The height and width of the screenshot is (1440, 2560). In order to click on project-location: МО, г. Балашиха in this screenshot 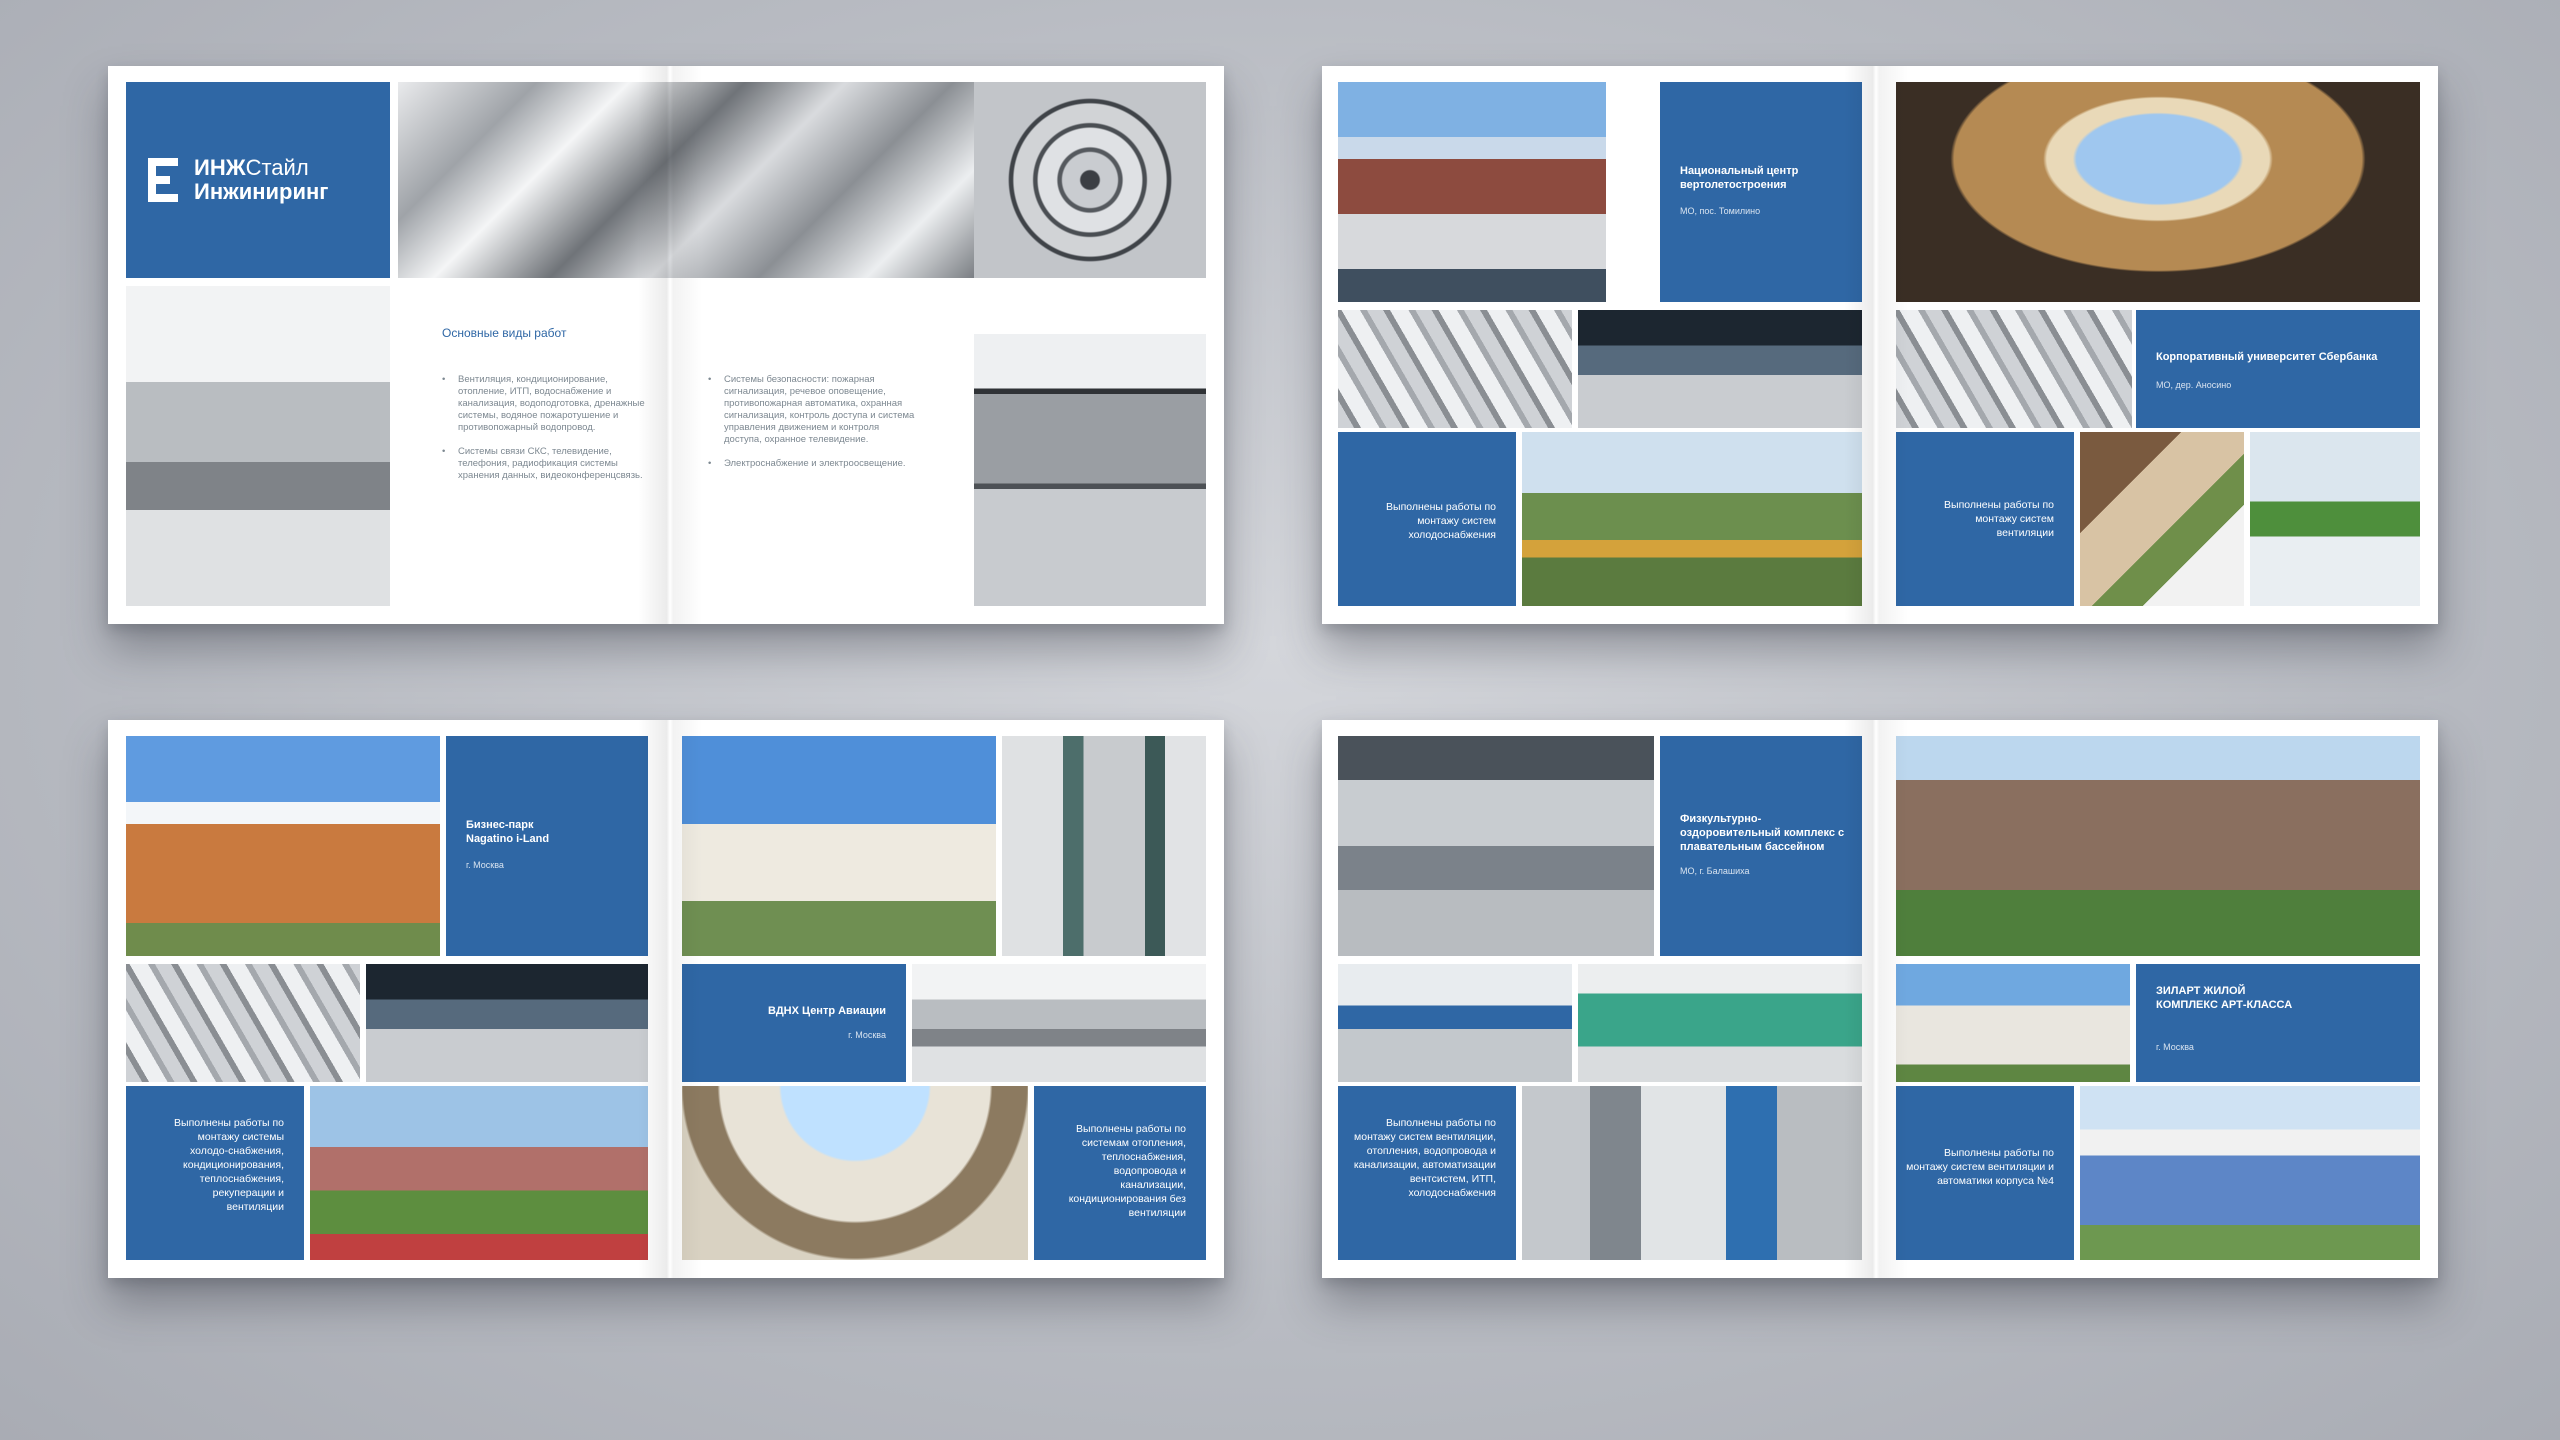, I will do `click(1715, 871)`.